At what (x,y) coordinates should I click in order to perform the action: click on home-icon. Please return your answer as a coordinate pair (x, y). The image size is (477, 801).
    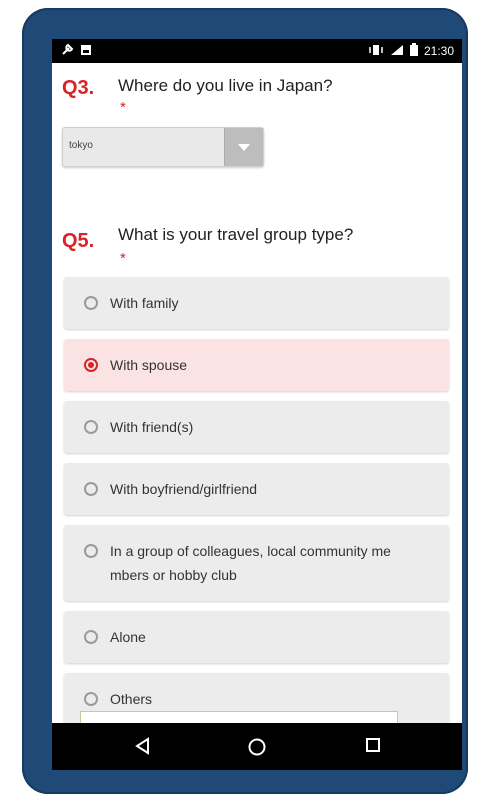
    Looking at the image, I should click on (257, 749).